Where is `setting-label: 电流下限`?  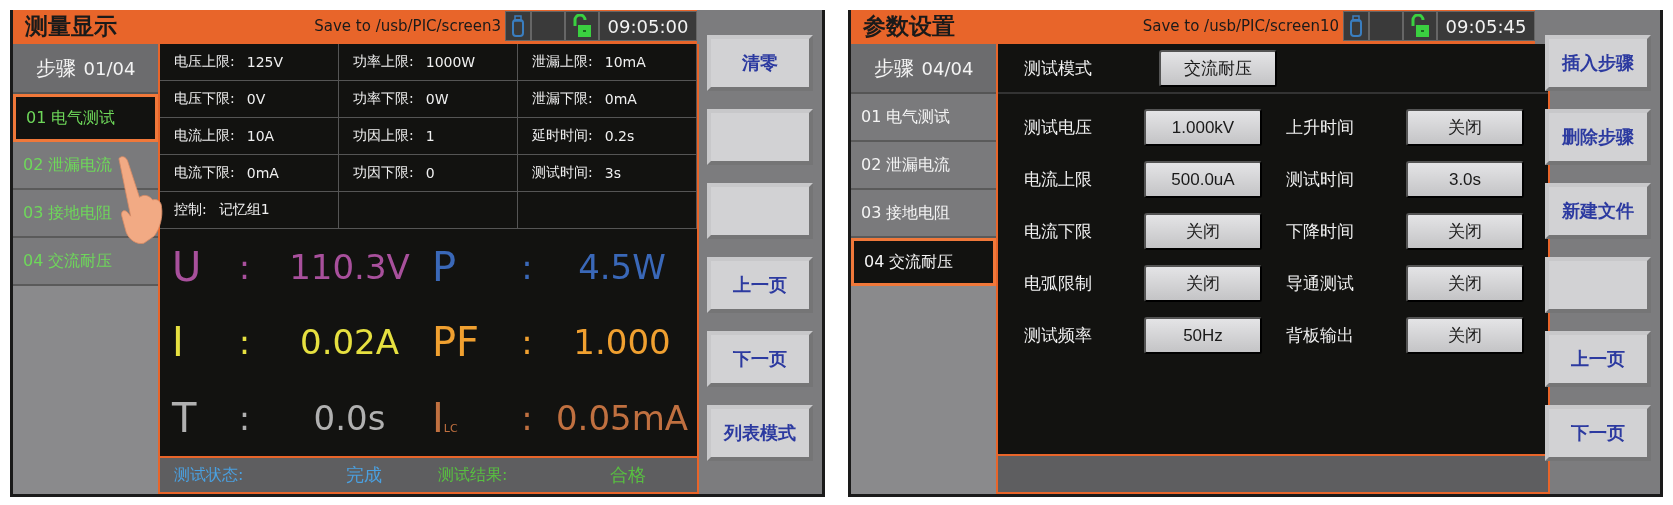 setting-label: 电流下限 is located at coordinates (1058, 231).